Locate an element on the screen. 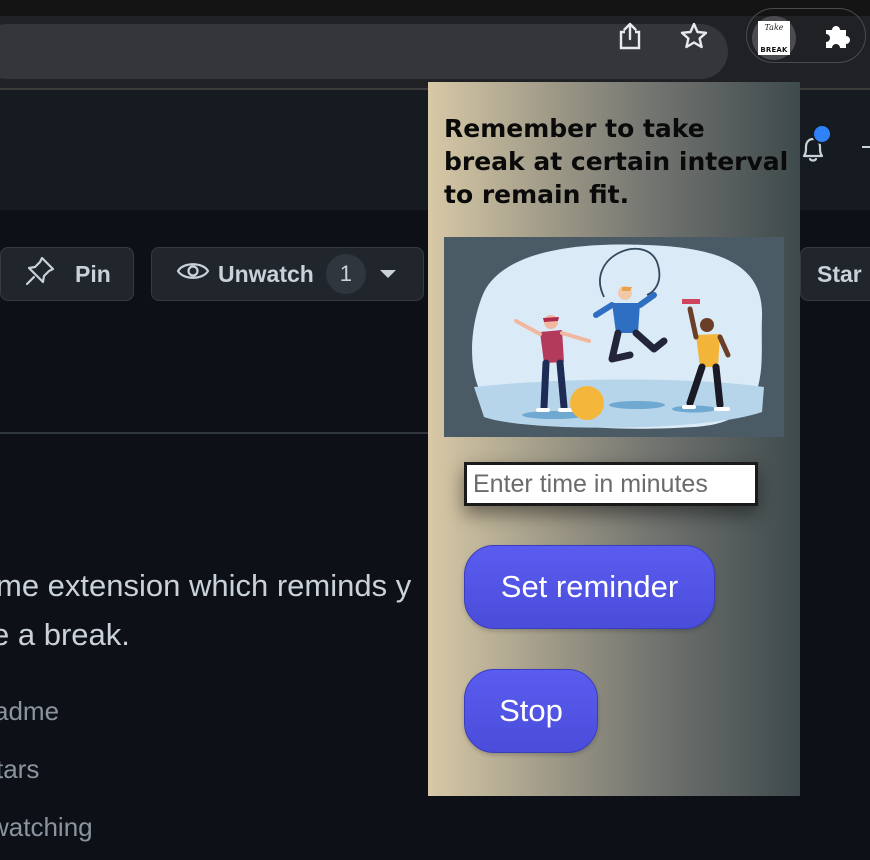 The width and height of the screenshot is (870, 860). bookmark-star-icon is located at coordinates (694, 36).